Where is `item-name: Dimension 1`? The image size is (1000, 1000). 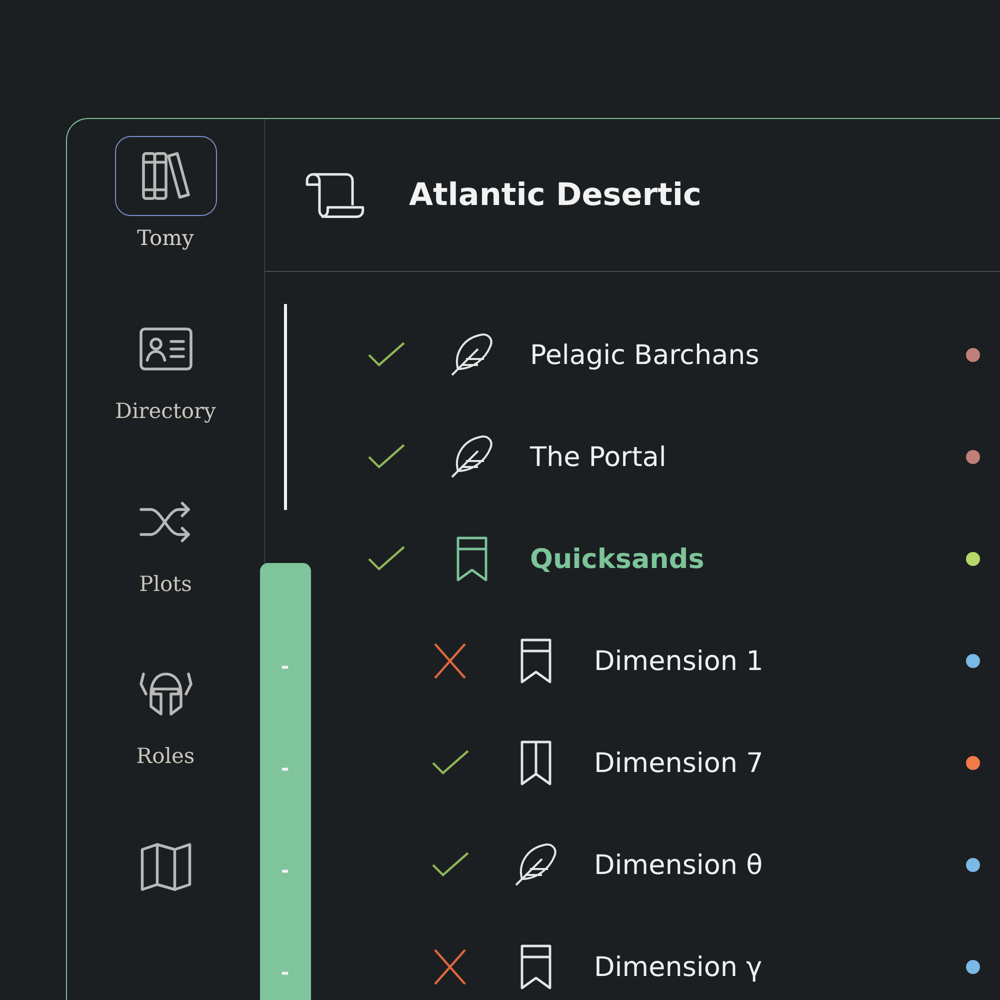
item-name: Dimension 1 is located at coordinates (679, 661).